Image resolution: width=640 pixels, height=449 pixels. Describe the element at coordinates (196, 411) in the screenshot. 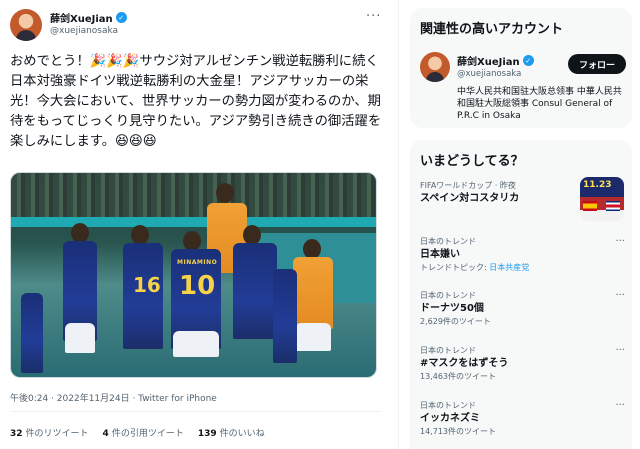

I see `divider` at that location.